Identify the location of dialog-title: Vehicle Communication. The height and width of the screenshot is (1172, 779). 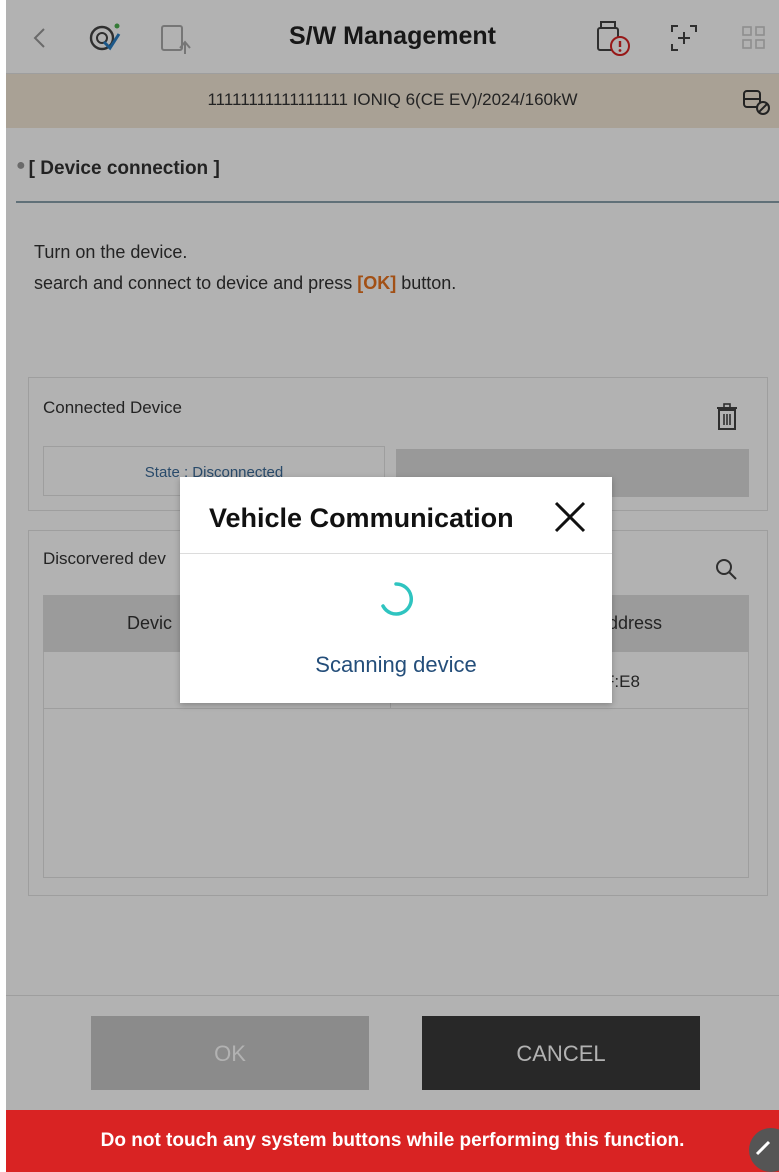
(361, 518).